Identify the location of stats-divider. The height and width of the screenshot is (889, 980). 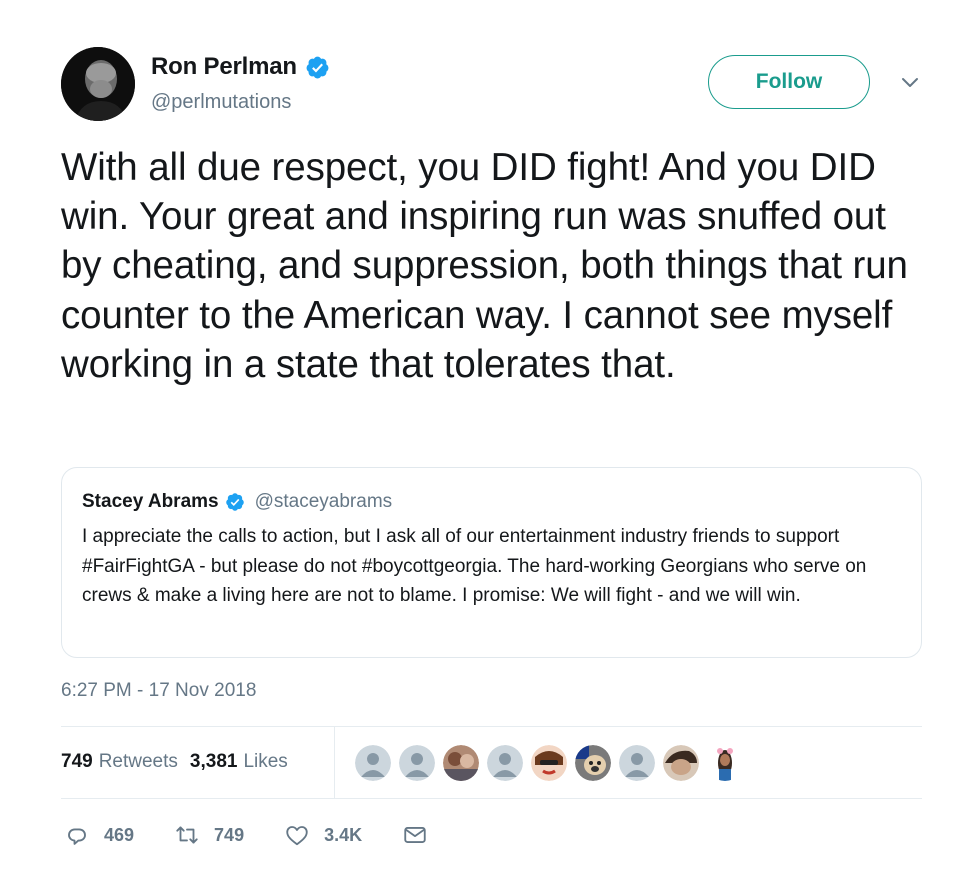
(334, 762).